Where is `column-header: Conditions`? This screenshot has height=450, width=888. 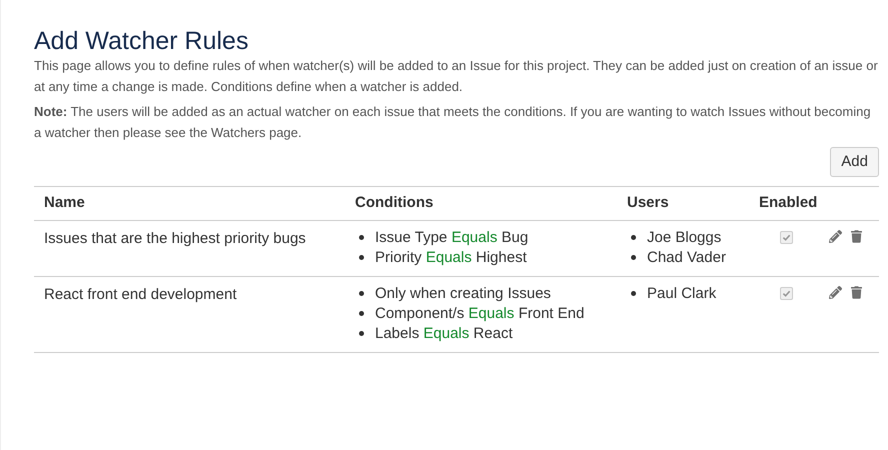
column-header: Conditions is located at coordinates (394, 203).